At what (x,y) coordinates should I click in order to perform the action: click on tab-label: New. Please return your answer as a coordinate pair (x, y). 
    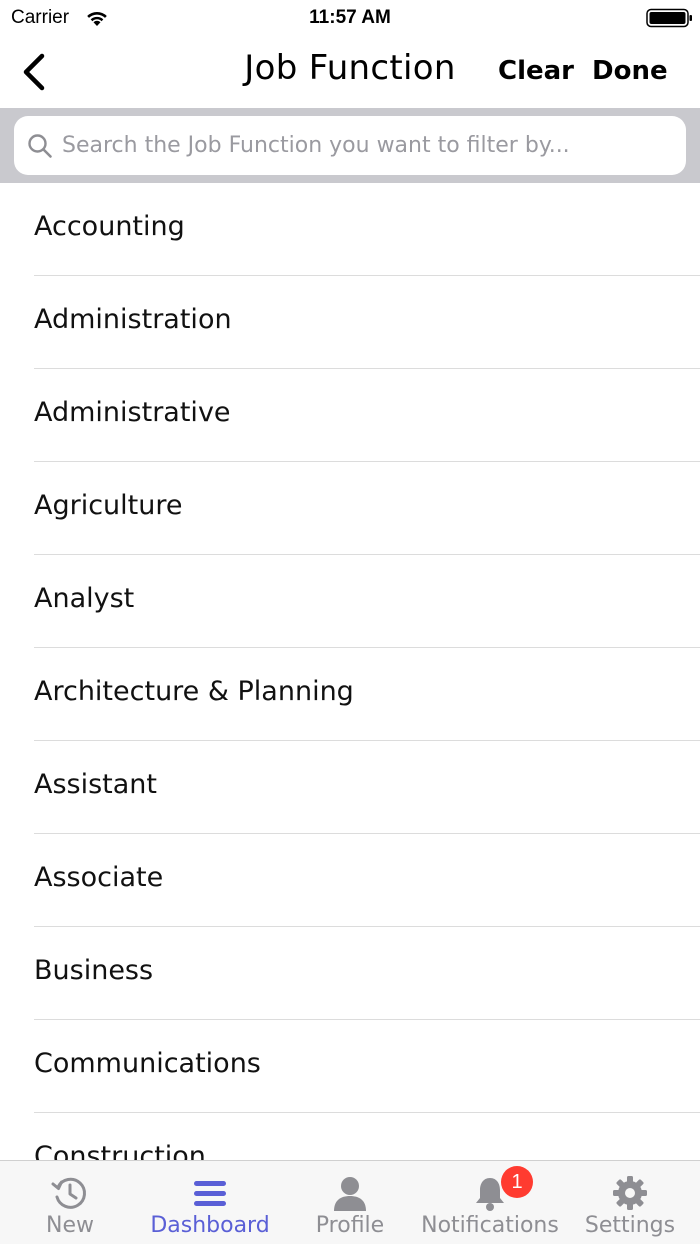
    Looking at the image, I should click on (70, 1225).